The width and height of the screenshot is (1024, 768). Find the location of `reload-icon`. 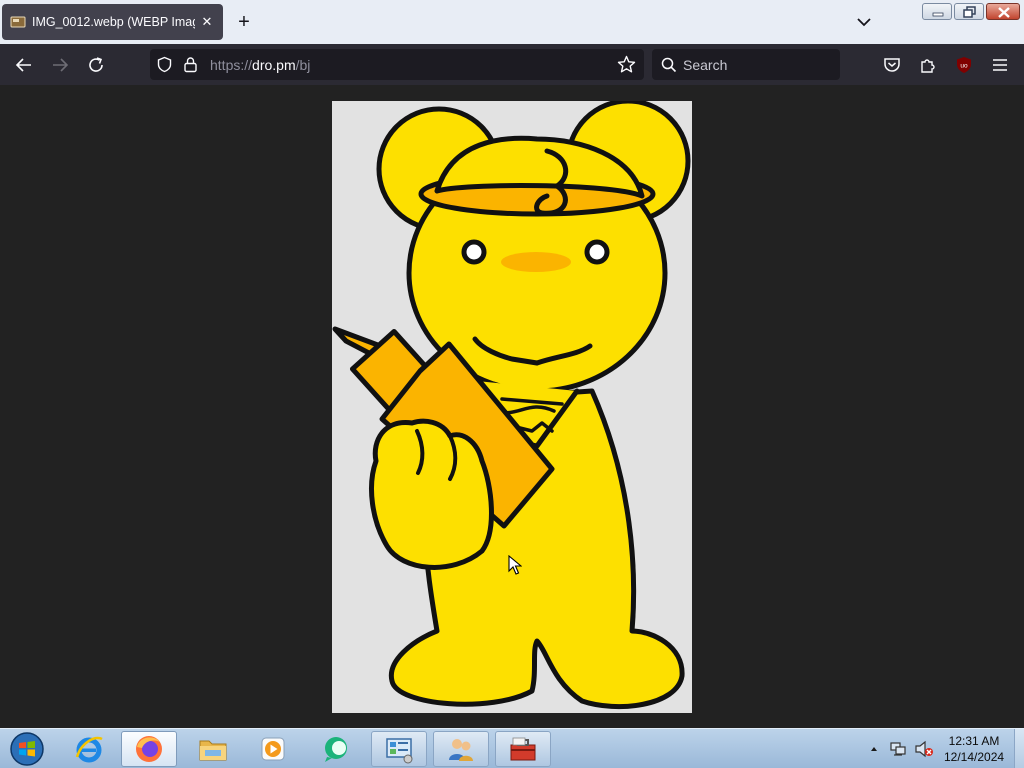

reload-icon is located at coordinates (96, 64).